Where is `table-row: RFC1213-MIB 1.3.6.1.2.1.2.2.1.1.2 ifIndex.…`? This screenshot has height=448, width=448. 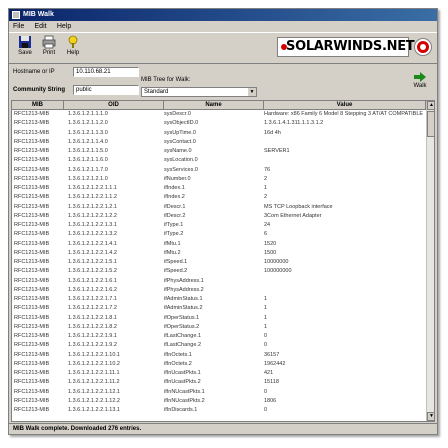 table-row: RFC1213-MIB 1.3.6.1.2.1.2.2.1.1.2 ifIndex.… is located at coordinates (219, 197).